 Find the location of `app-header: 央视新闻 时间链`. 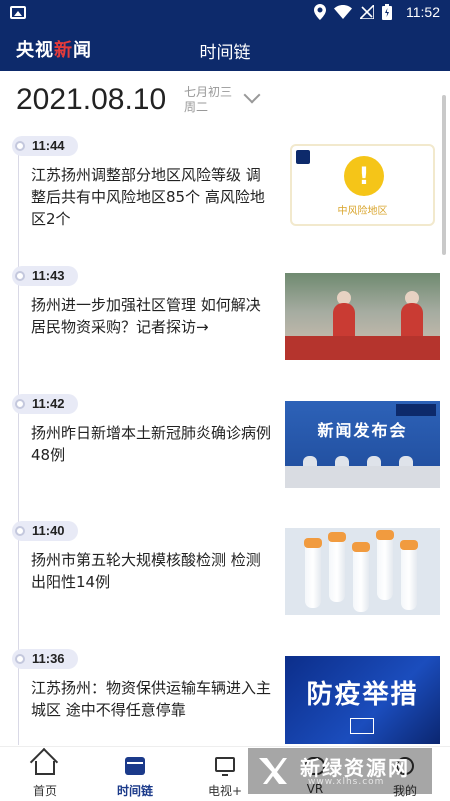

app-header: 央视新闻 时间链 is located at coordinates (225, 48).